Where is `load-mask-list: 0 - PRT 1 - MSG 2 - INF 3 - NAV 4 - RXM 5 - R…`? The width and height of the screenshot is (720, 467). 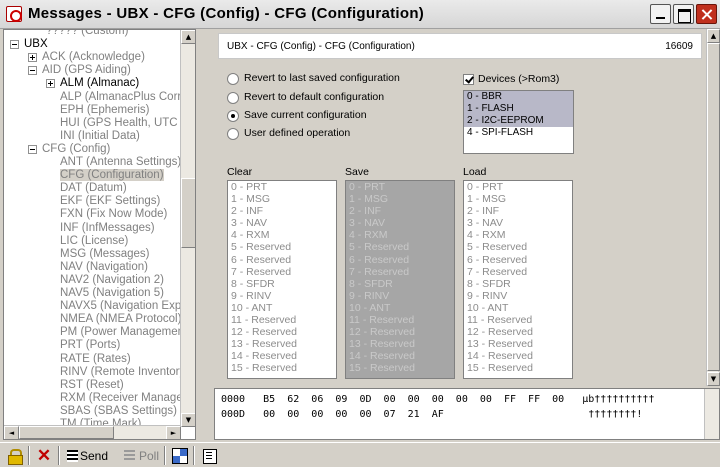
load-mask-list: 0 - PRT 1 - MSG 2 - INF 3 - NAV 4 - RXM 5 - R… is located at coordinates (518, 279).